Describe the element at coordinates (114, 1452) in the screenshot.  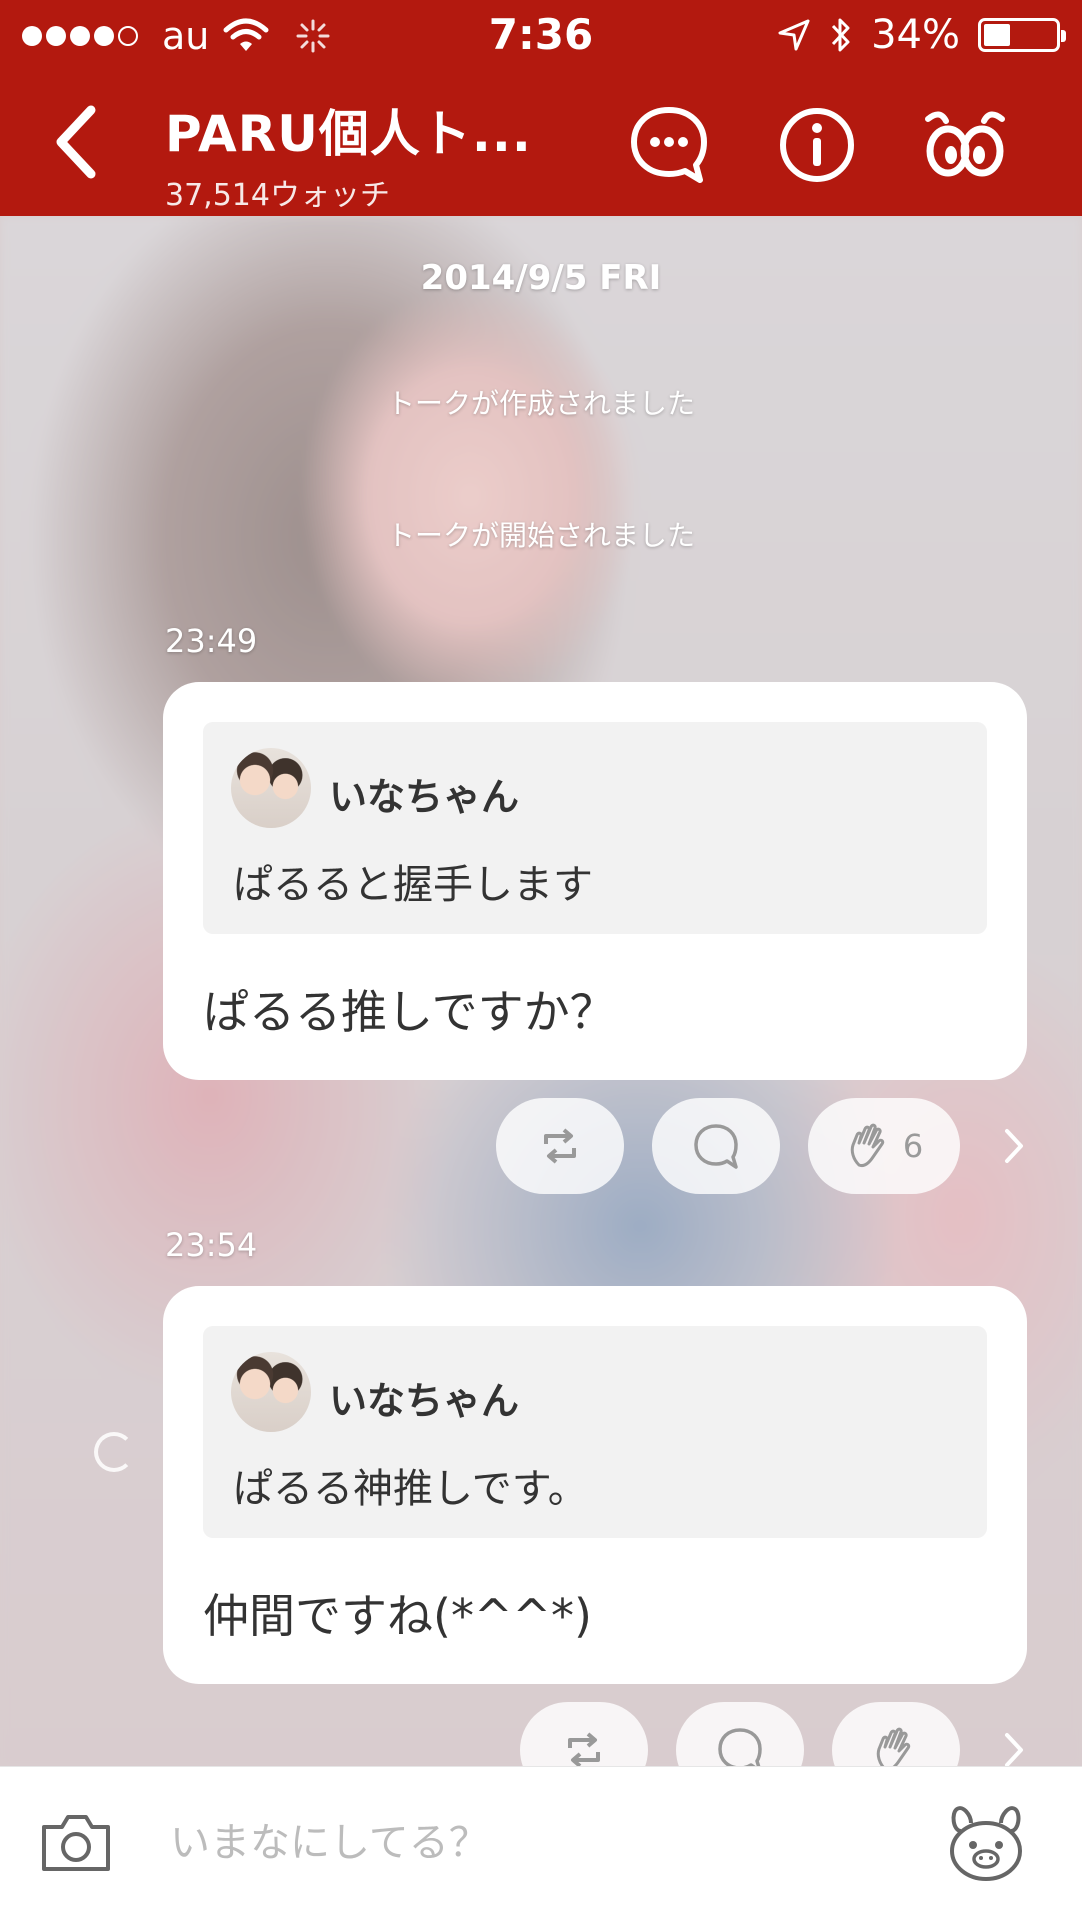
I see `loading-spinner-icon` at that location.